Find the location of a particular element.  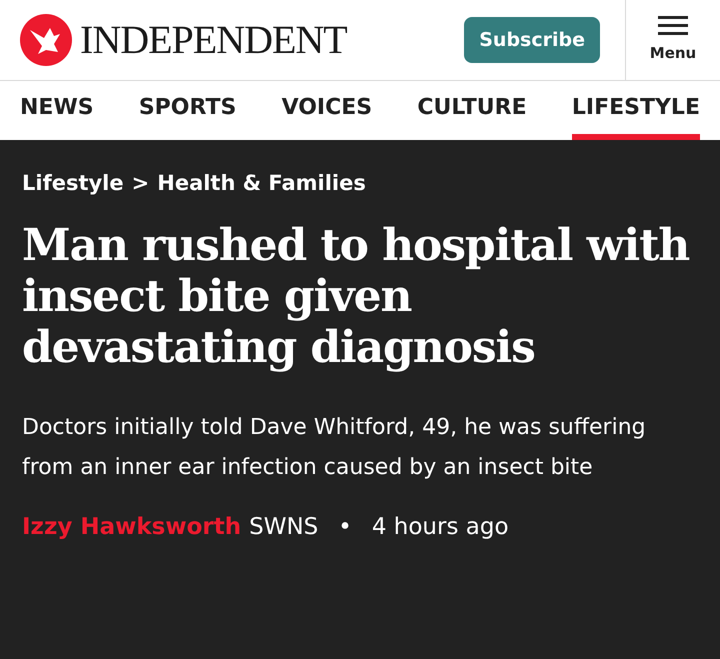

source-label: SWNS is located at coordinates (283, 527).